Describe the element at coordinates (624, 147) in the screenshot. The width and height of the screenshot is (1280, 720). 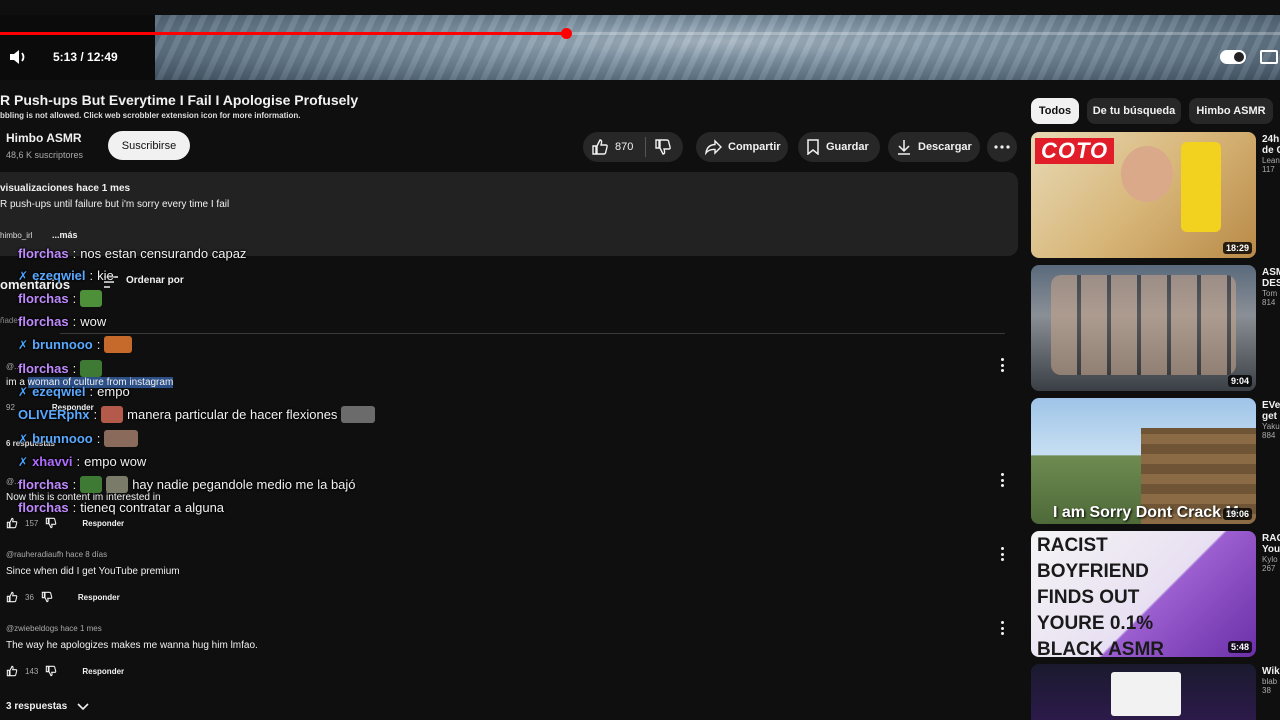
I see `like-count: 870` at that location.